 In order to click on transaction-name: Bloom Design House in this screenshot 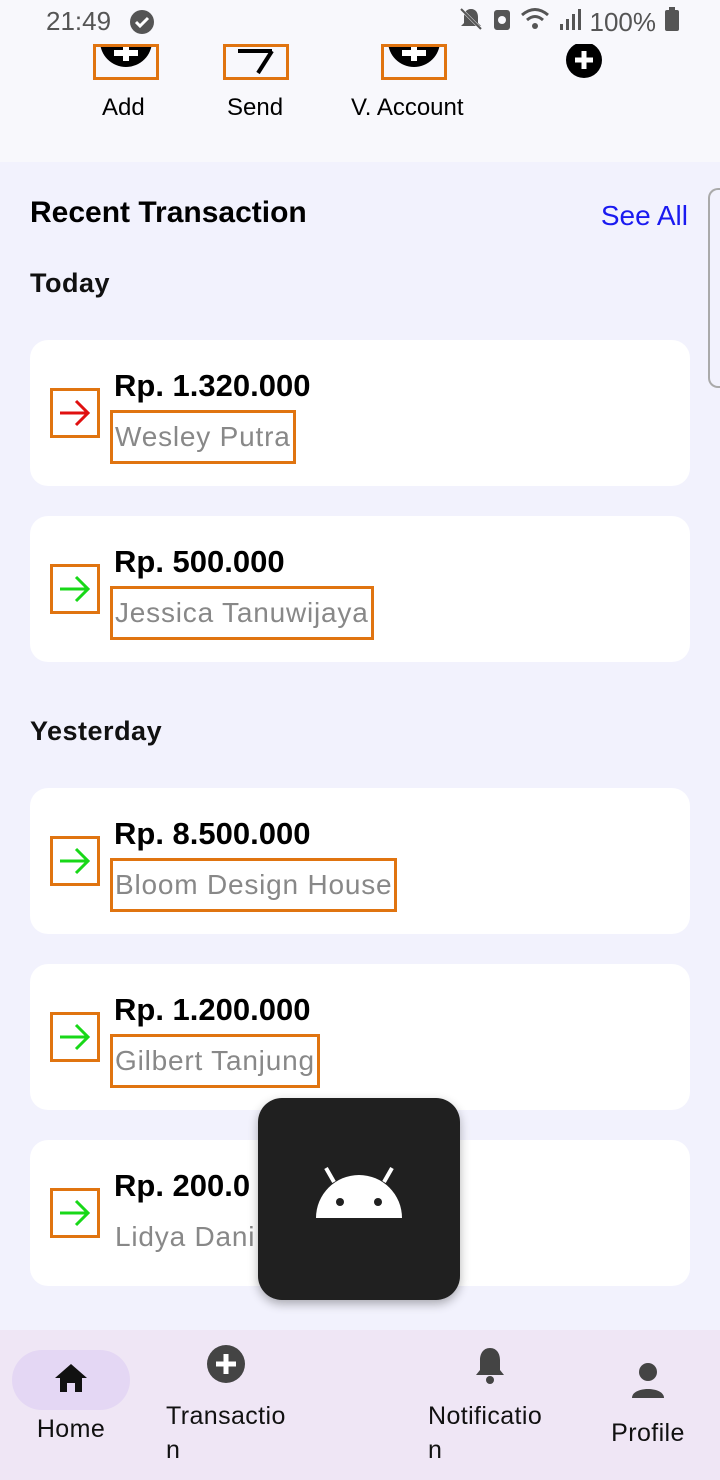, I will do `click(254, 885)`.